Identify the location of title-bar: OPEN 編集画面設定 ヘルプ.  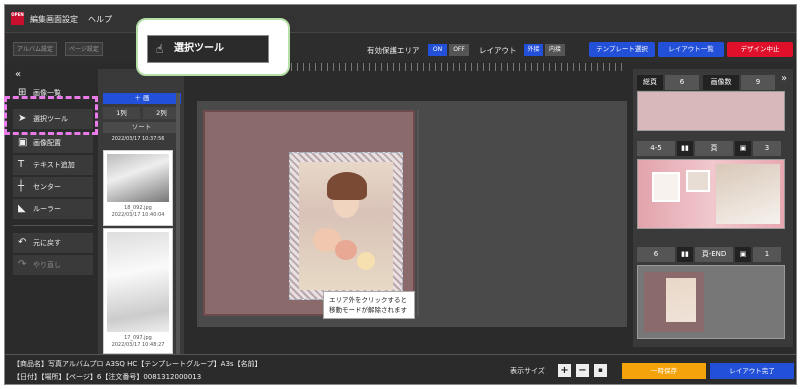
(400, 18).